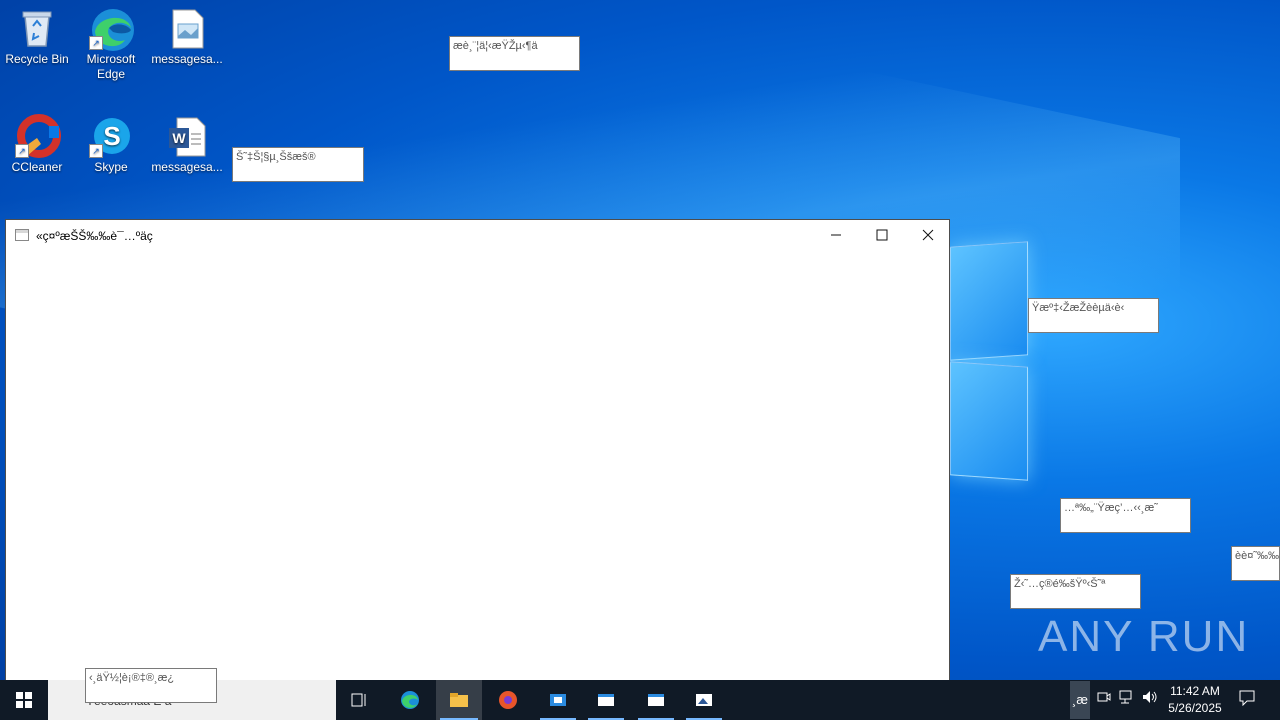 The height and width of the screenshot is (720, 1280). Describe the element at coordinates (37, 167) in the screenshot. I see `icon-label: CCleaner` at that location.